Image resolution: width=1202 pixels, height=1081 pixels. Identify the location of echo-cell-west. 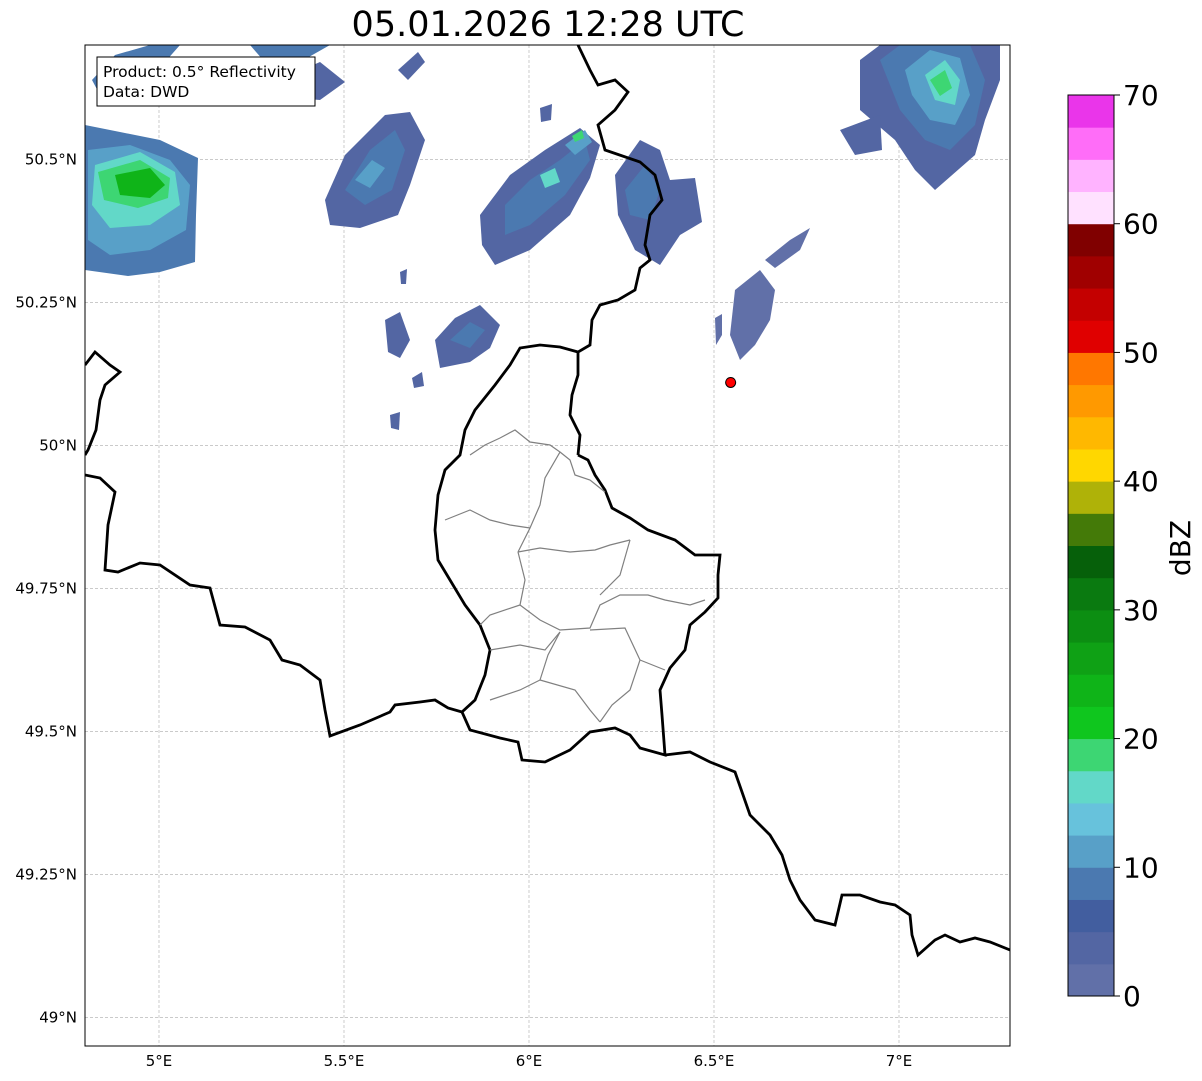
(141, 200).